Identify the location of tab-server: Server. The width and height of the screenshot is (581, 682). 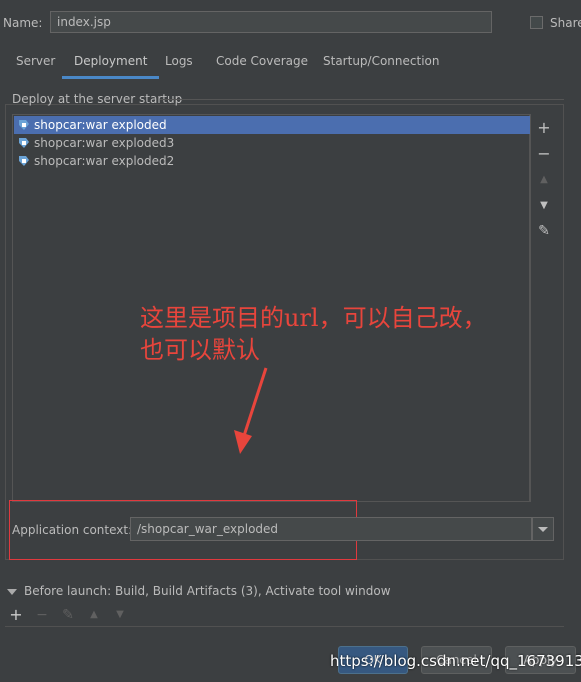
(35, 64).